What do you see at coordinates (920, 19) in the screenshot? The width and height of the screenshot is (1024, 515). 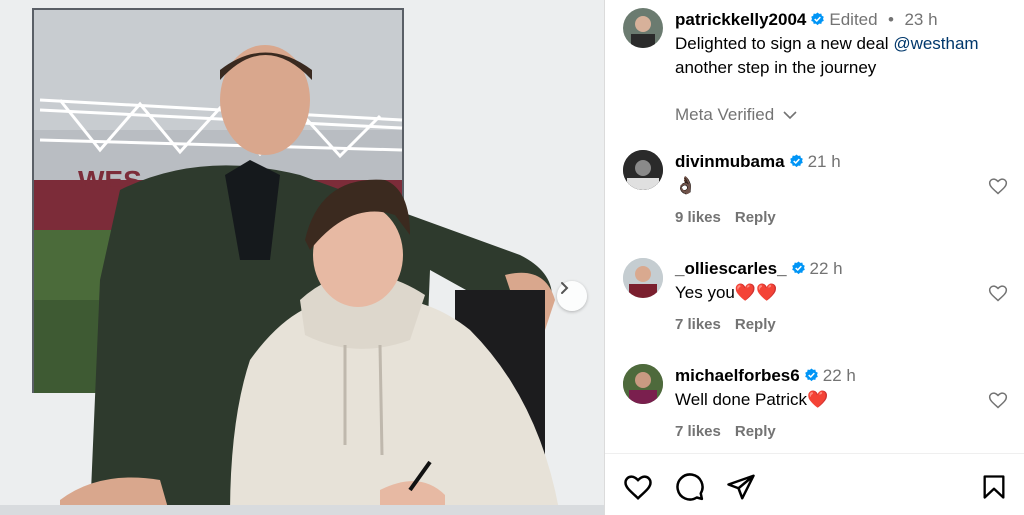 I see `post-time: 23 h` at bounding box center [920, 19].